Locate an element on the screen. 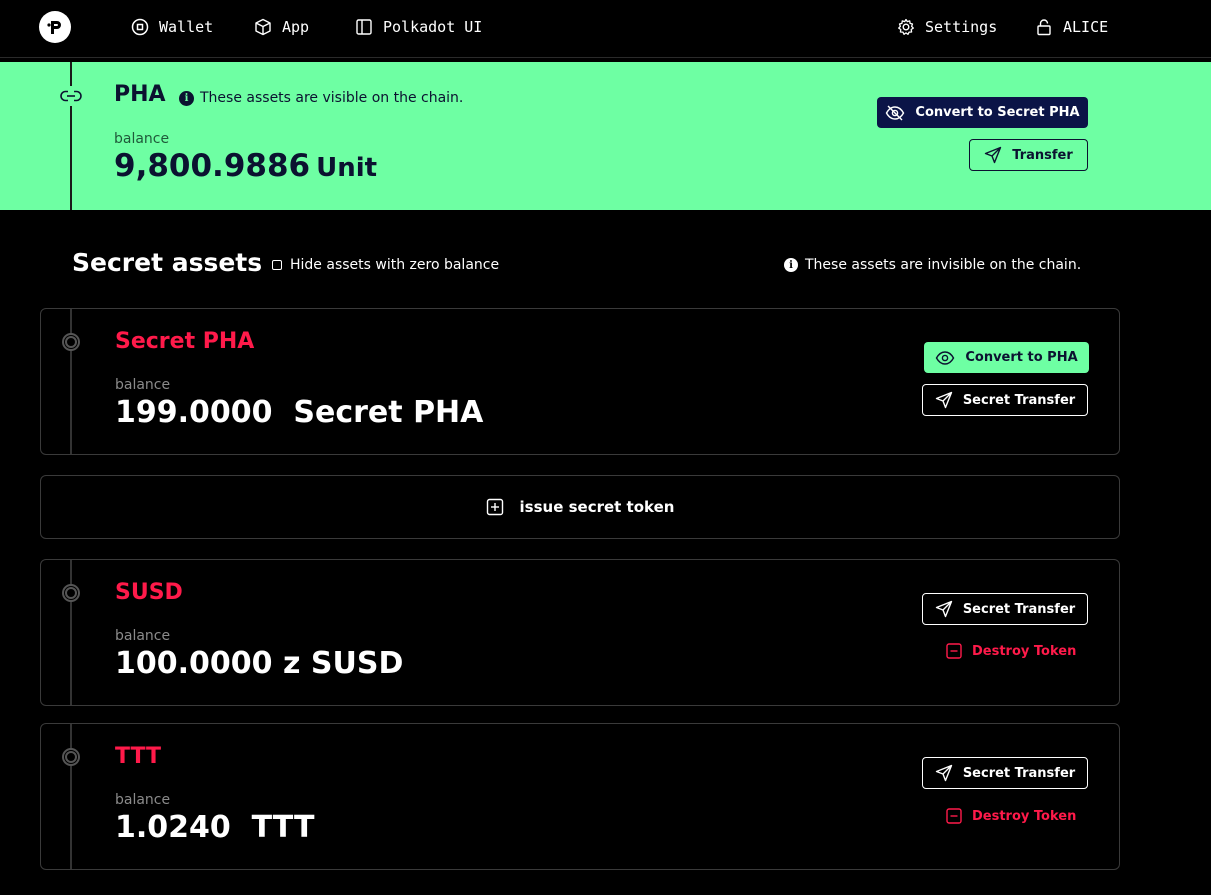 The height and width of the screenshot is (895, 1211). secret-assets-title: Secret assets is located at coordinates (167, 262).